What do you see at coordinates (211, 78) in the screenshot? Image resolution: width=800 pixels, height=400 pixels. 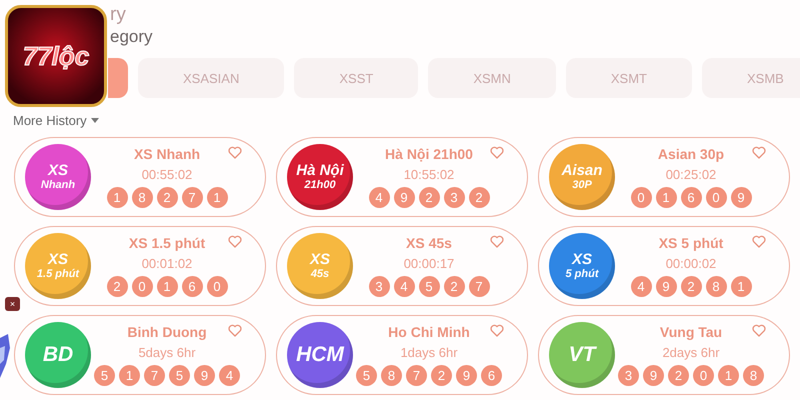 I see `category-tab: XSASIAN` at bounding box center [211, 78].